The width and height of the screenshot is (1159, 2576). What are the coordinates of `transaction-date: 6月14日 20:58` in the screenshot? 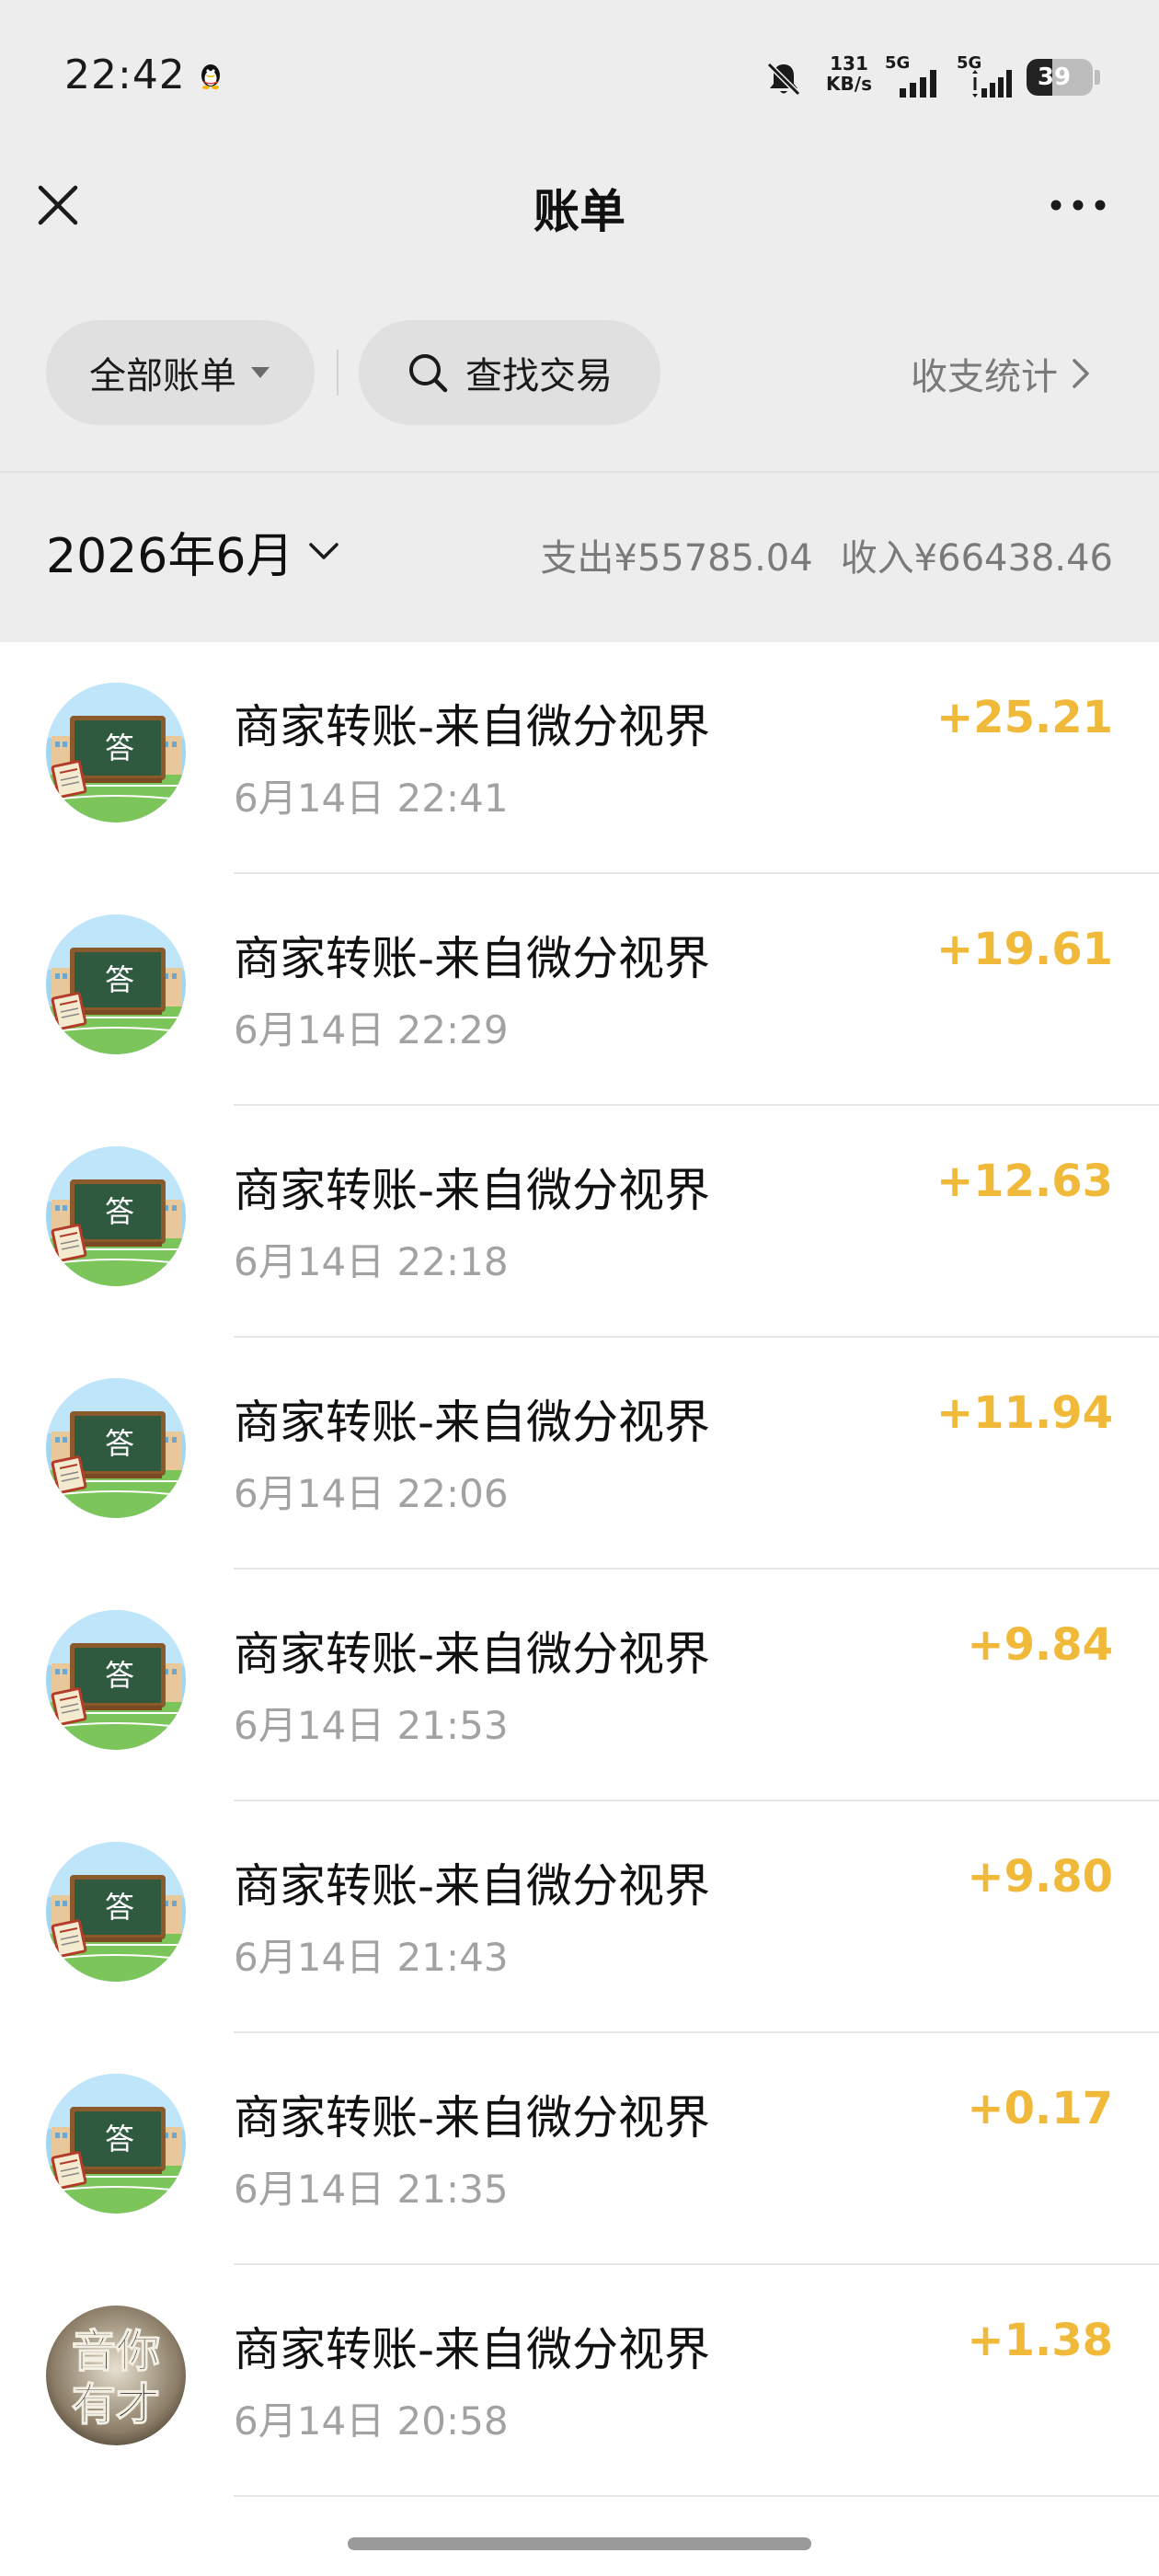 It's located at (371, 2421).